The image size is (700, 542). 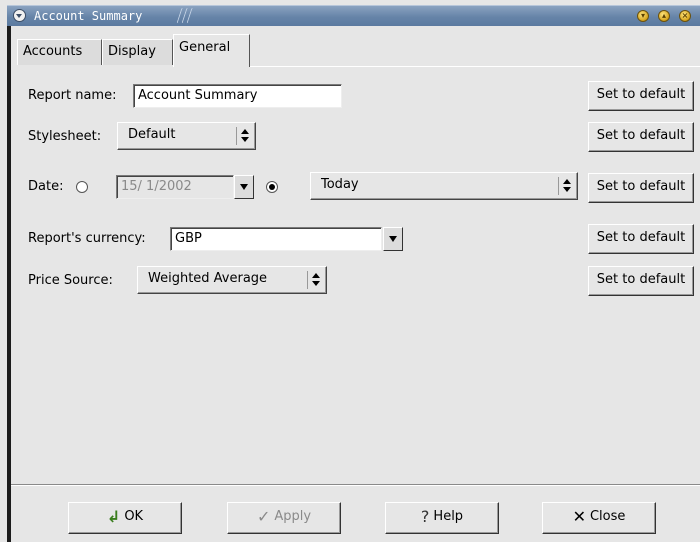 What do you see at coordinates (355, 47) in the screenshot?
I see `tab-bar: Accounts Display General` at bounding box center [355, 47].